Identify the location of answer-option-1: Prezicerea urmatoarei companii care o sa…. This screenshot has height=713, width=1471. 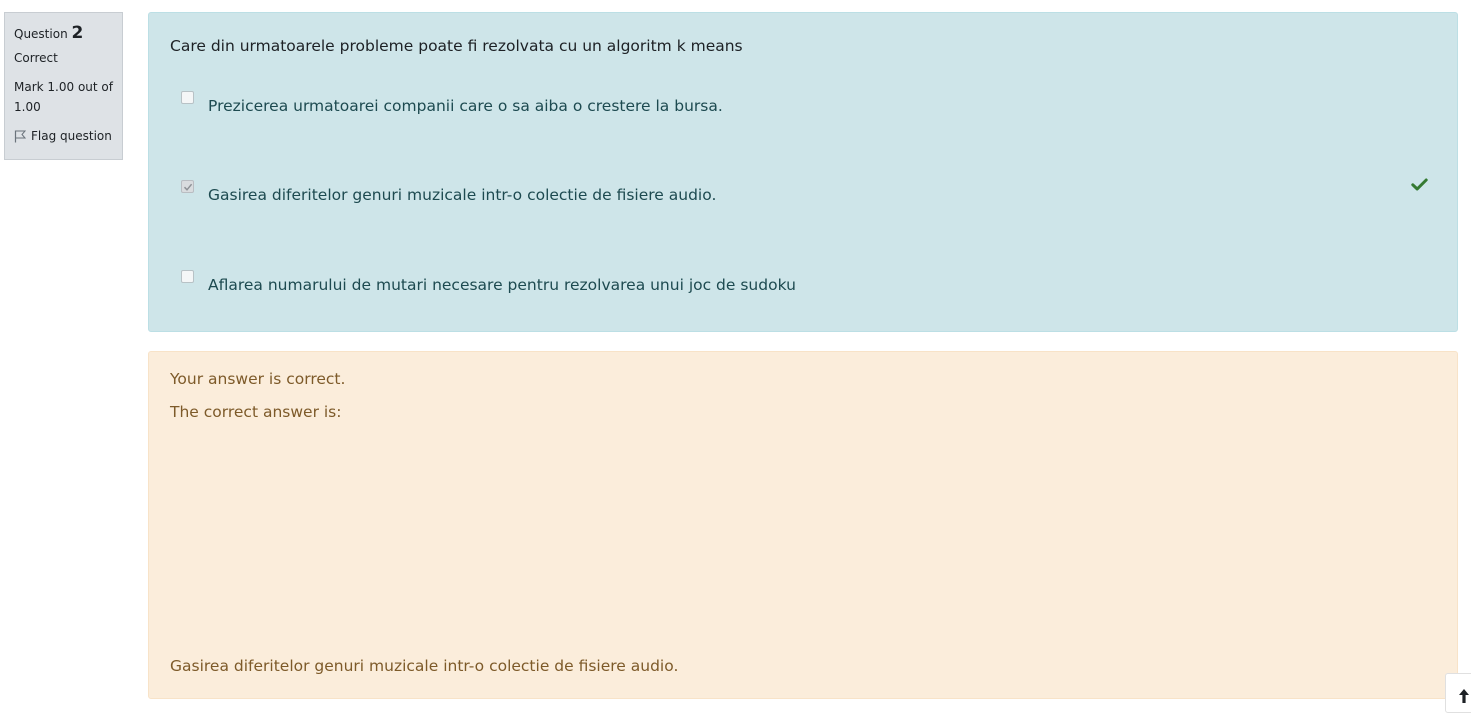
(819, 107).